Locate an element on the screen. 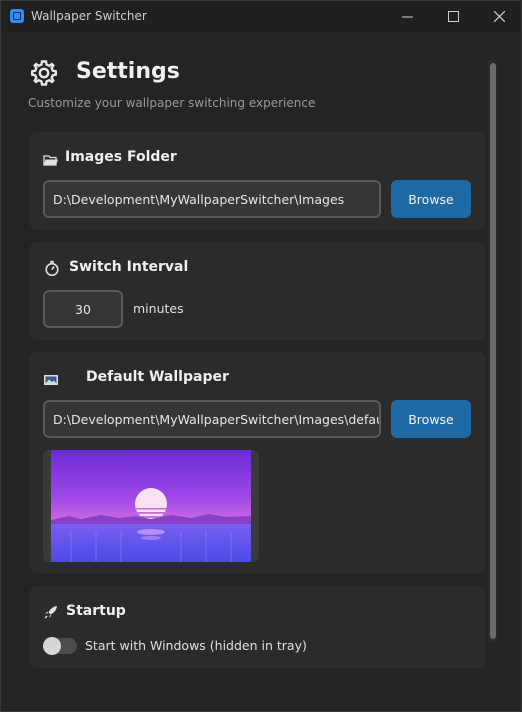  close-button is located at coordinates (499, 16).